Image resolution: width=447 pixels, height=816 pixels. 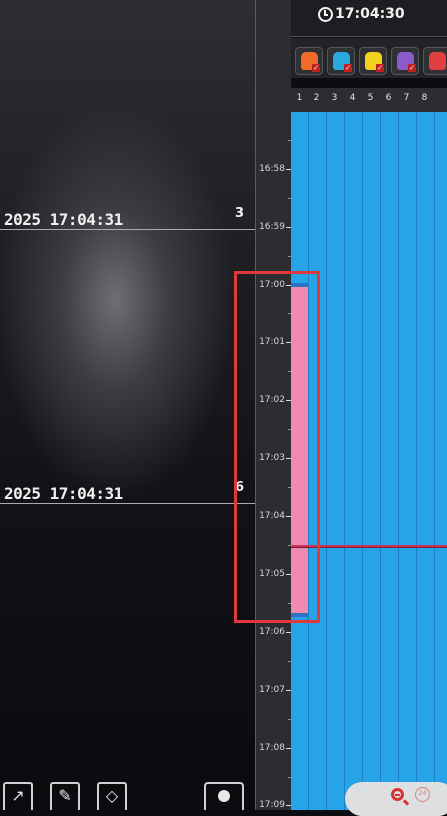 What do you see at coordinates (272, 748) in the screenshot?
I see `tick-label: 17:08` at bounding box center [272, 748].